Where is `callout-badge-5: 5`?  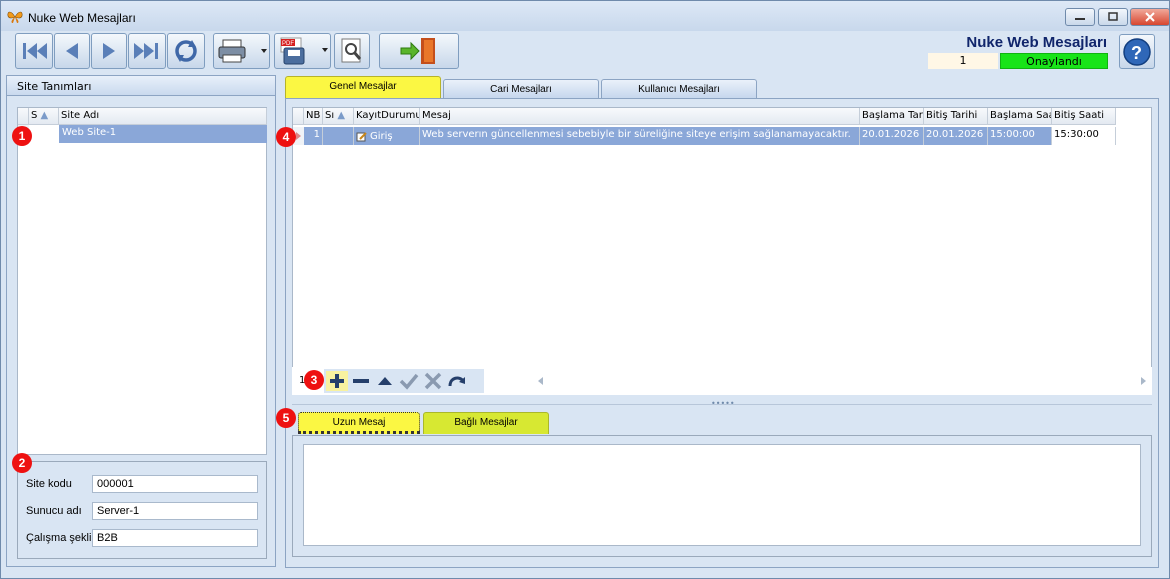
callout-badge-5: 5 is located at coordinates (286, 418).